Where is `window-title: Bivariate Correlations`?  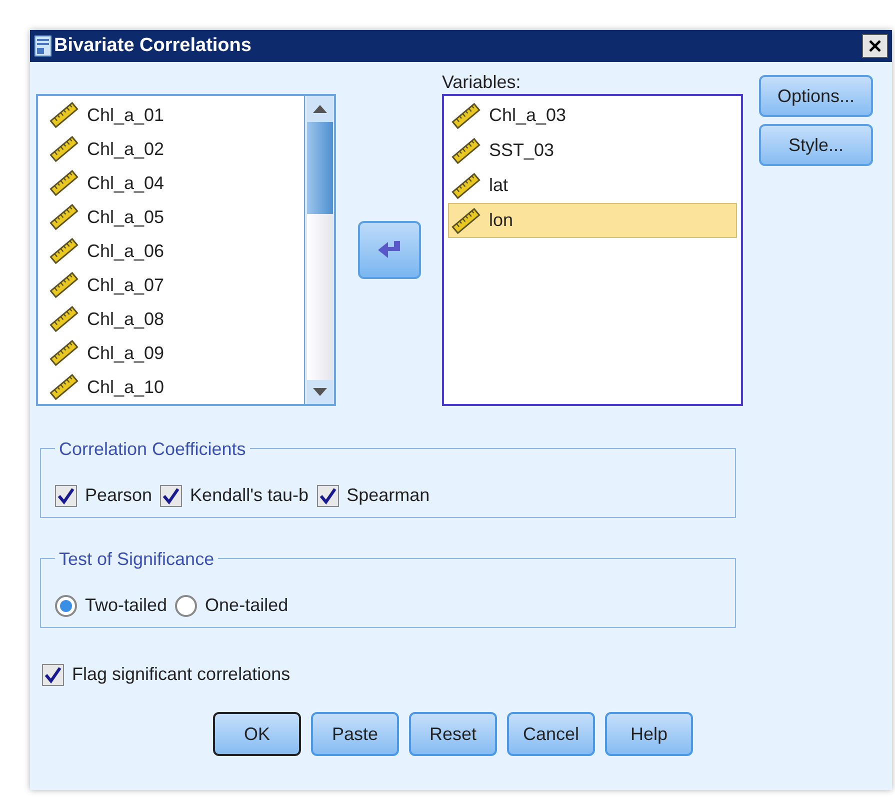 window-title: Bivariate Correlations is located at coordinates (153, 46).